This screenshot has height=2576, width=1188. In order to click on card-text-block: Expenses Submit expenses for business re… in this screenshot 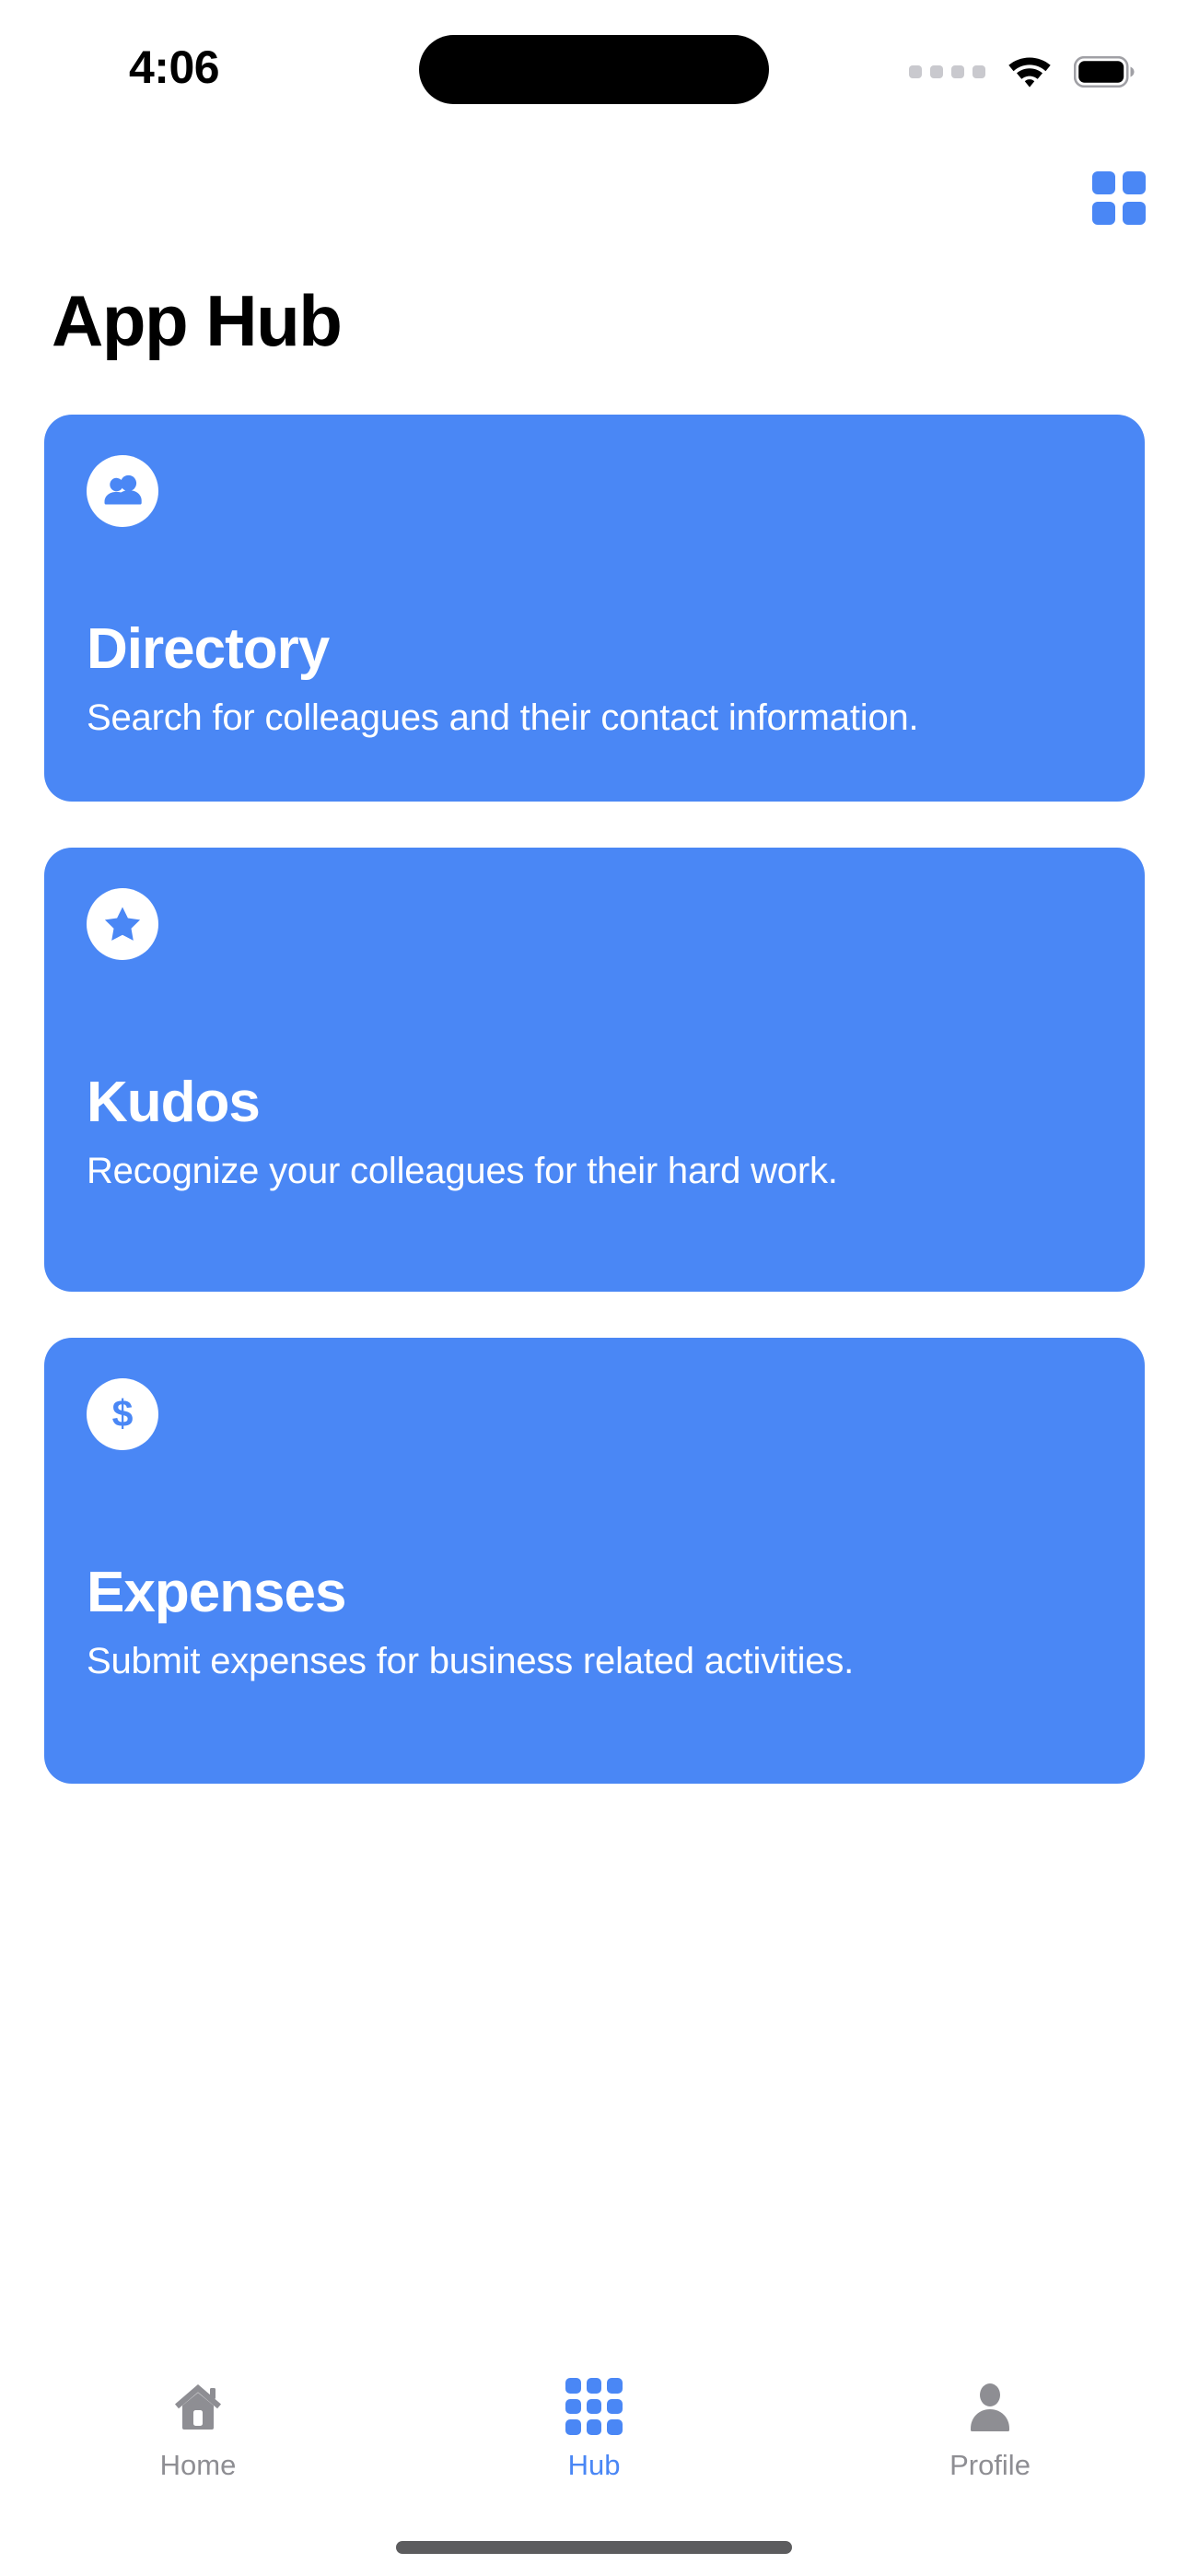, I will do `click(594, 1624)`.